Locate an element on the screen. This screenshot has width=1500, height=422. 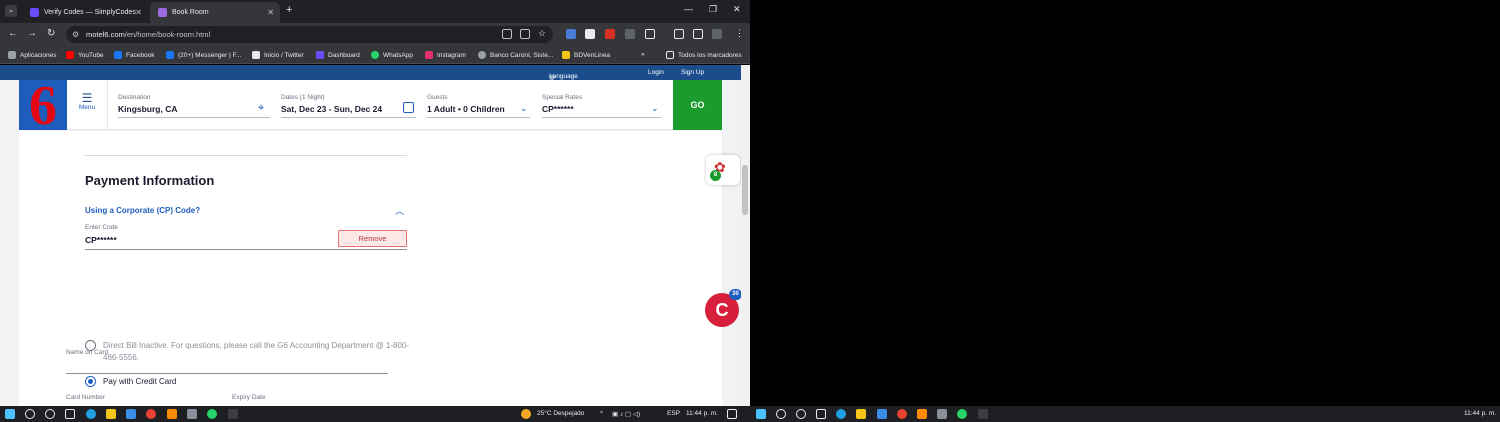
tab-book-room: Book Room ✕ is located at coordinates (215, 12).